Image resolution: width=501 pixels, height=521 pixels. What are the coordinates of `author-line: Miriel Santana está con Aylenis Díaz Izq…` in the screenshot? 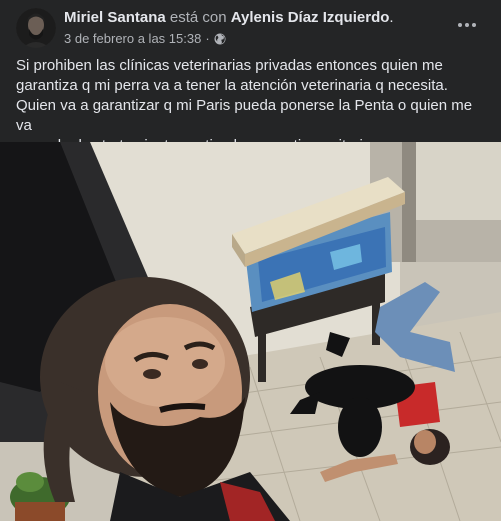 It's located at (229, 18).